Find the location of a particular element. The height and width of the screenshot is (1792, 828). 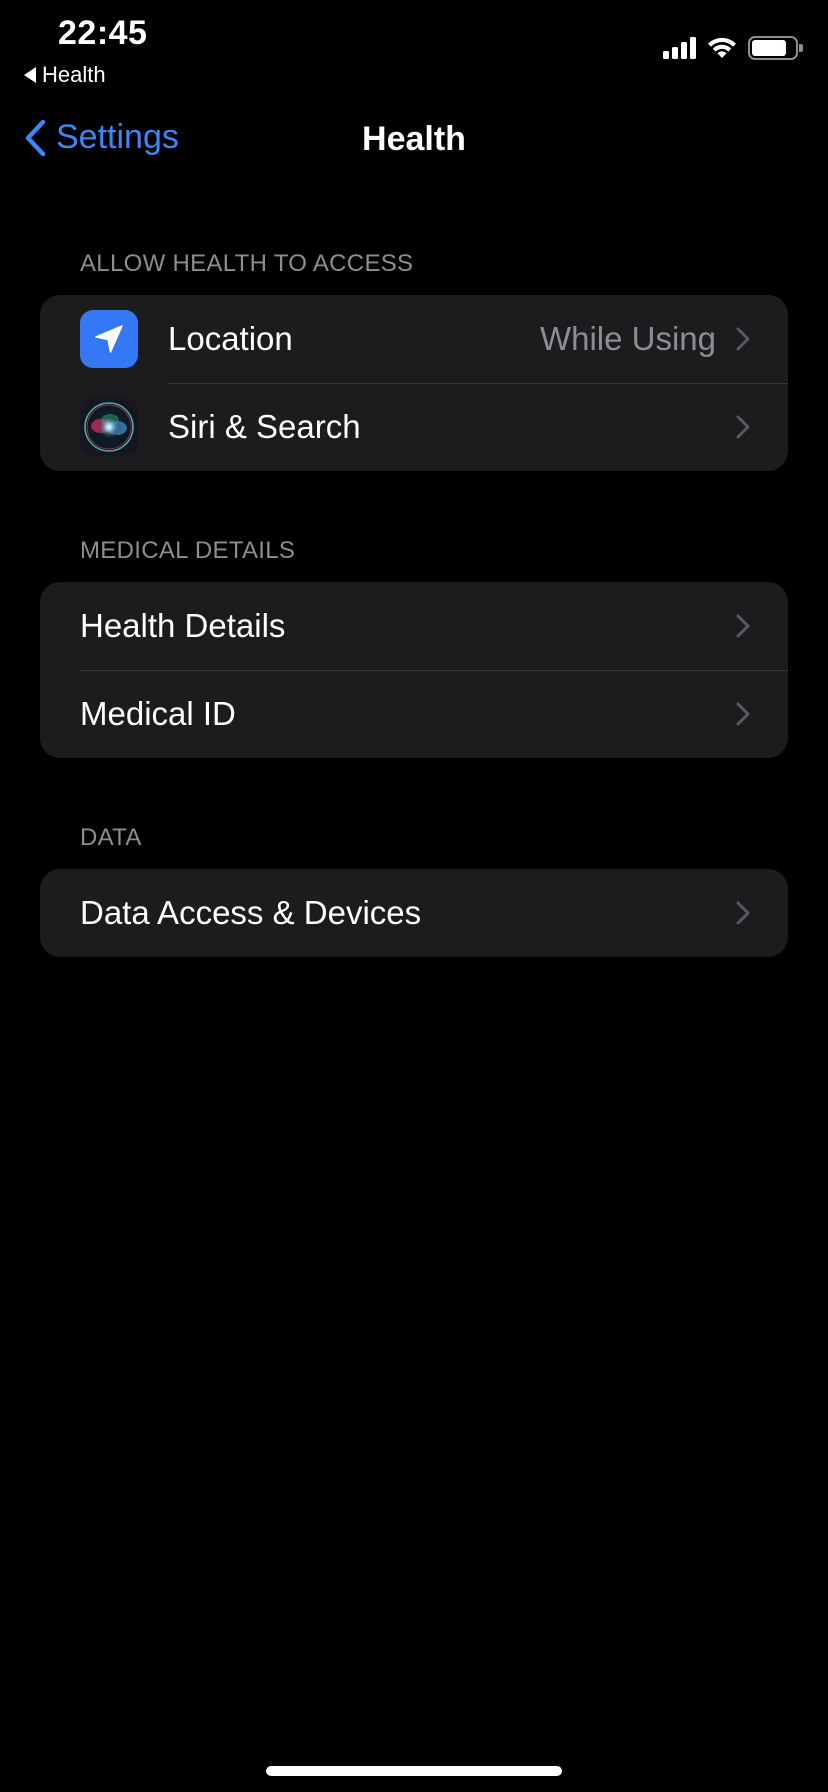

row-data-access-devices: Data Access & Devices is located at coordinates (414, 913).